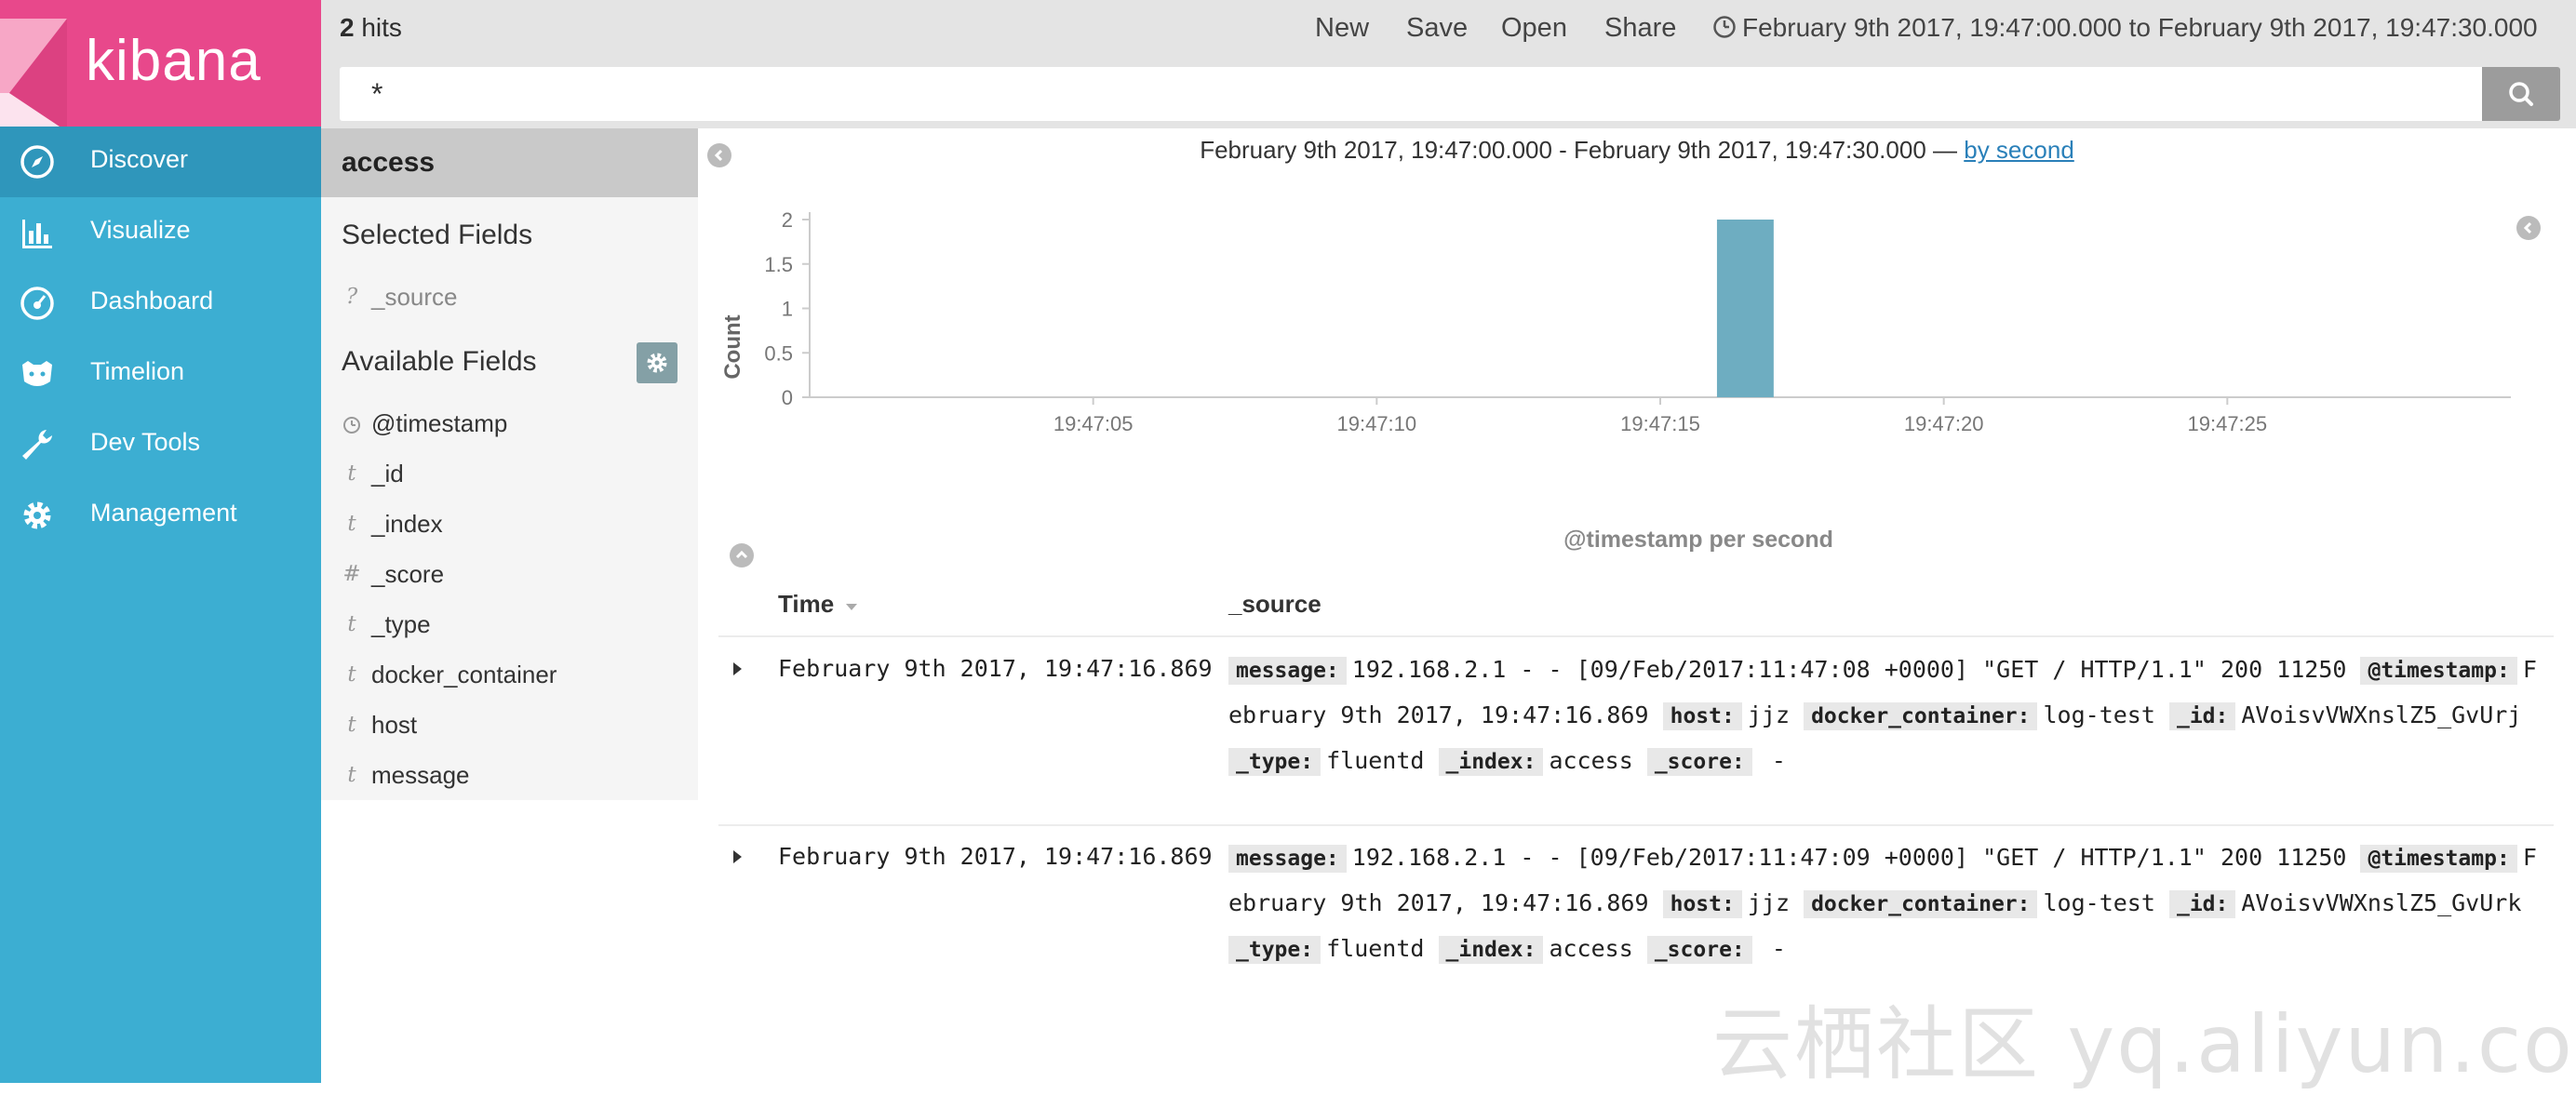 This screenshot has width=2576, height=1095. What do you see at coordinates (2202, 904) in the screenshot?
I see `source-key: _id:` at bounding box center [2202, 904].